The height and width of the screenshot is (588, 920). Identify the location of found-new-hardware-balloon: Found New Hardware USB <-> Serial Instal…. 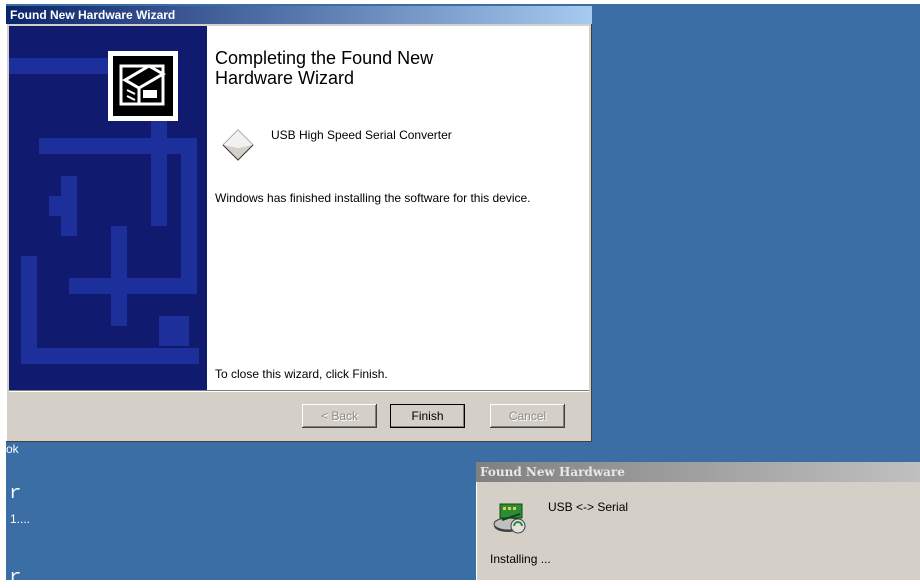
(698, 521).